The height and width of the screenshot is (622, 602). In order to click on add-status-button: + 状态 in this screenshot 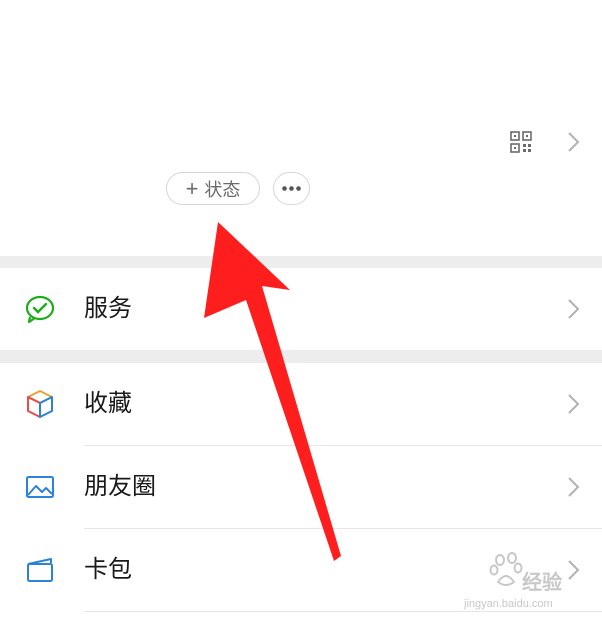, I will do `click(213, 188)`.